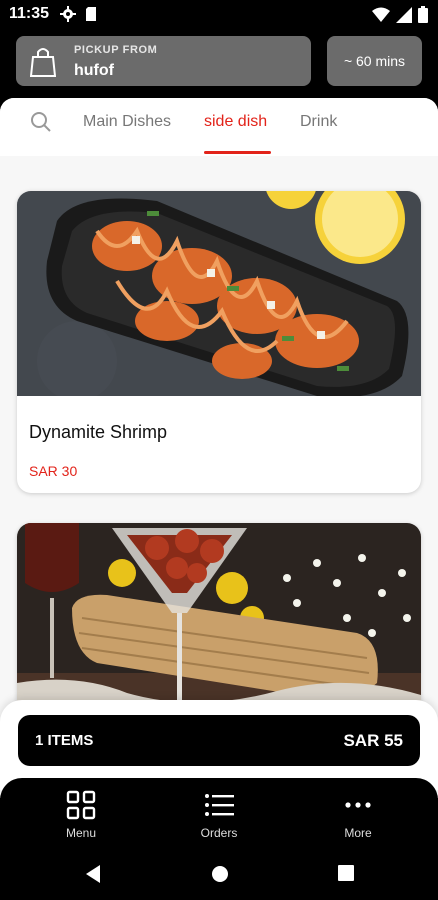  I want to click on status-time: 11:35, so click(29, 13).